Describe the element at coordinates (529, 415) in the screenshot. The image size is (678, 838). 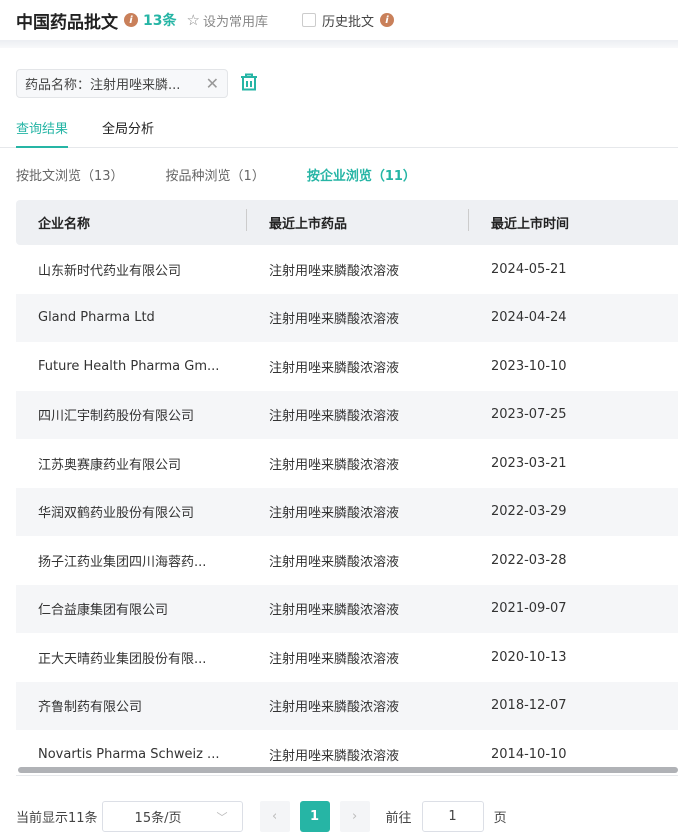
I see `latest-date: 2023-07-25` at that location.